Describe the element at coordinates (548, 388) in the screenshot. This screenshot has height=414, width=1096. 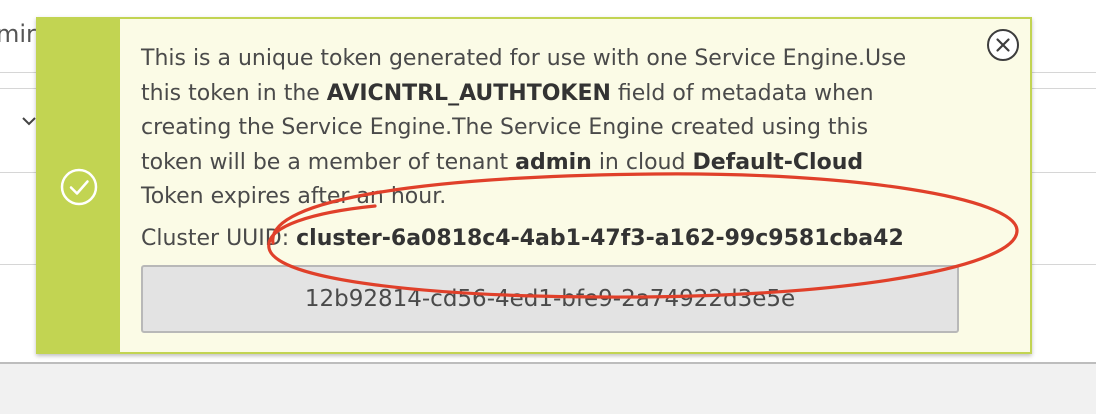
I see `background-footer` at that location.